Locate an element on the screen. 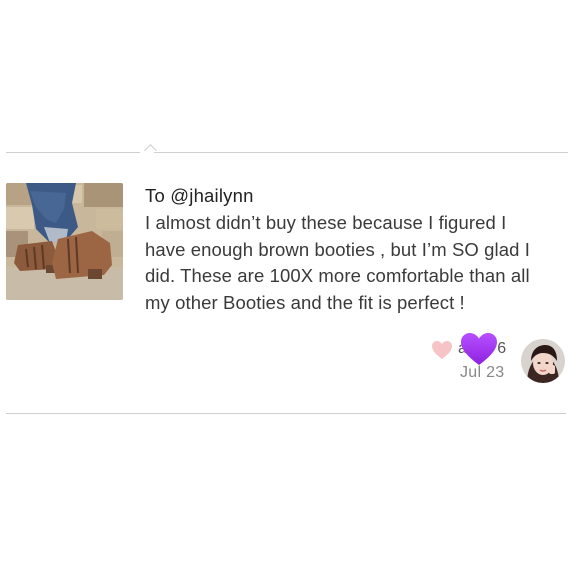 The image size is (580, 580). top-divider-right is located at coordinates (361, 152).